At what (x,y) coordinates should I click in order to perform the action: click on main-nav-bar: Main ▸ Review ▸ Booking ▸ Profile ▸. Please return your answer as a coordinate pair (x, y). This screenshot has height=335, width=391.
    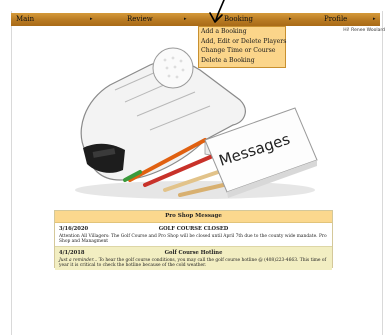
    Looking at the image, I should click on (195, 19).